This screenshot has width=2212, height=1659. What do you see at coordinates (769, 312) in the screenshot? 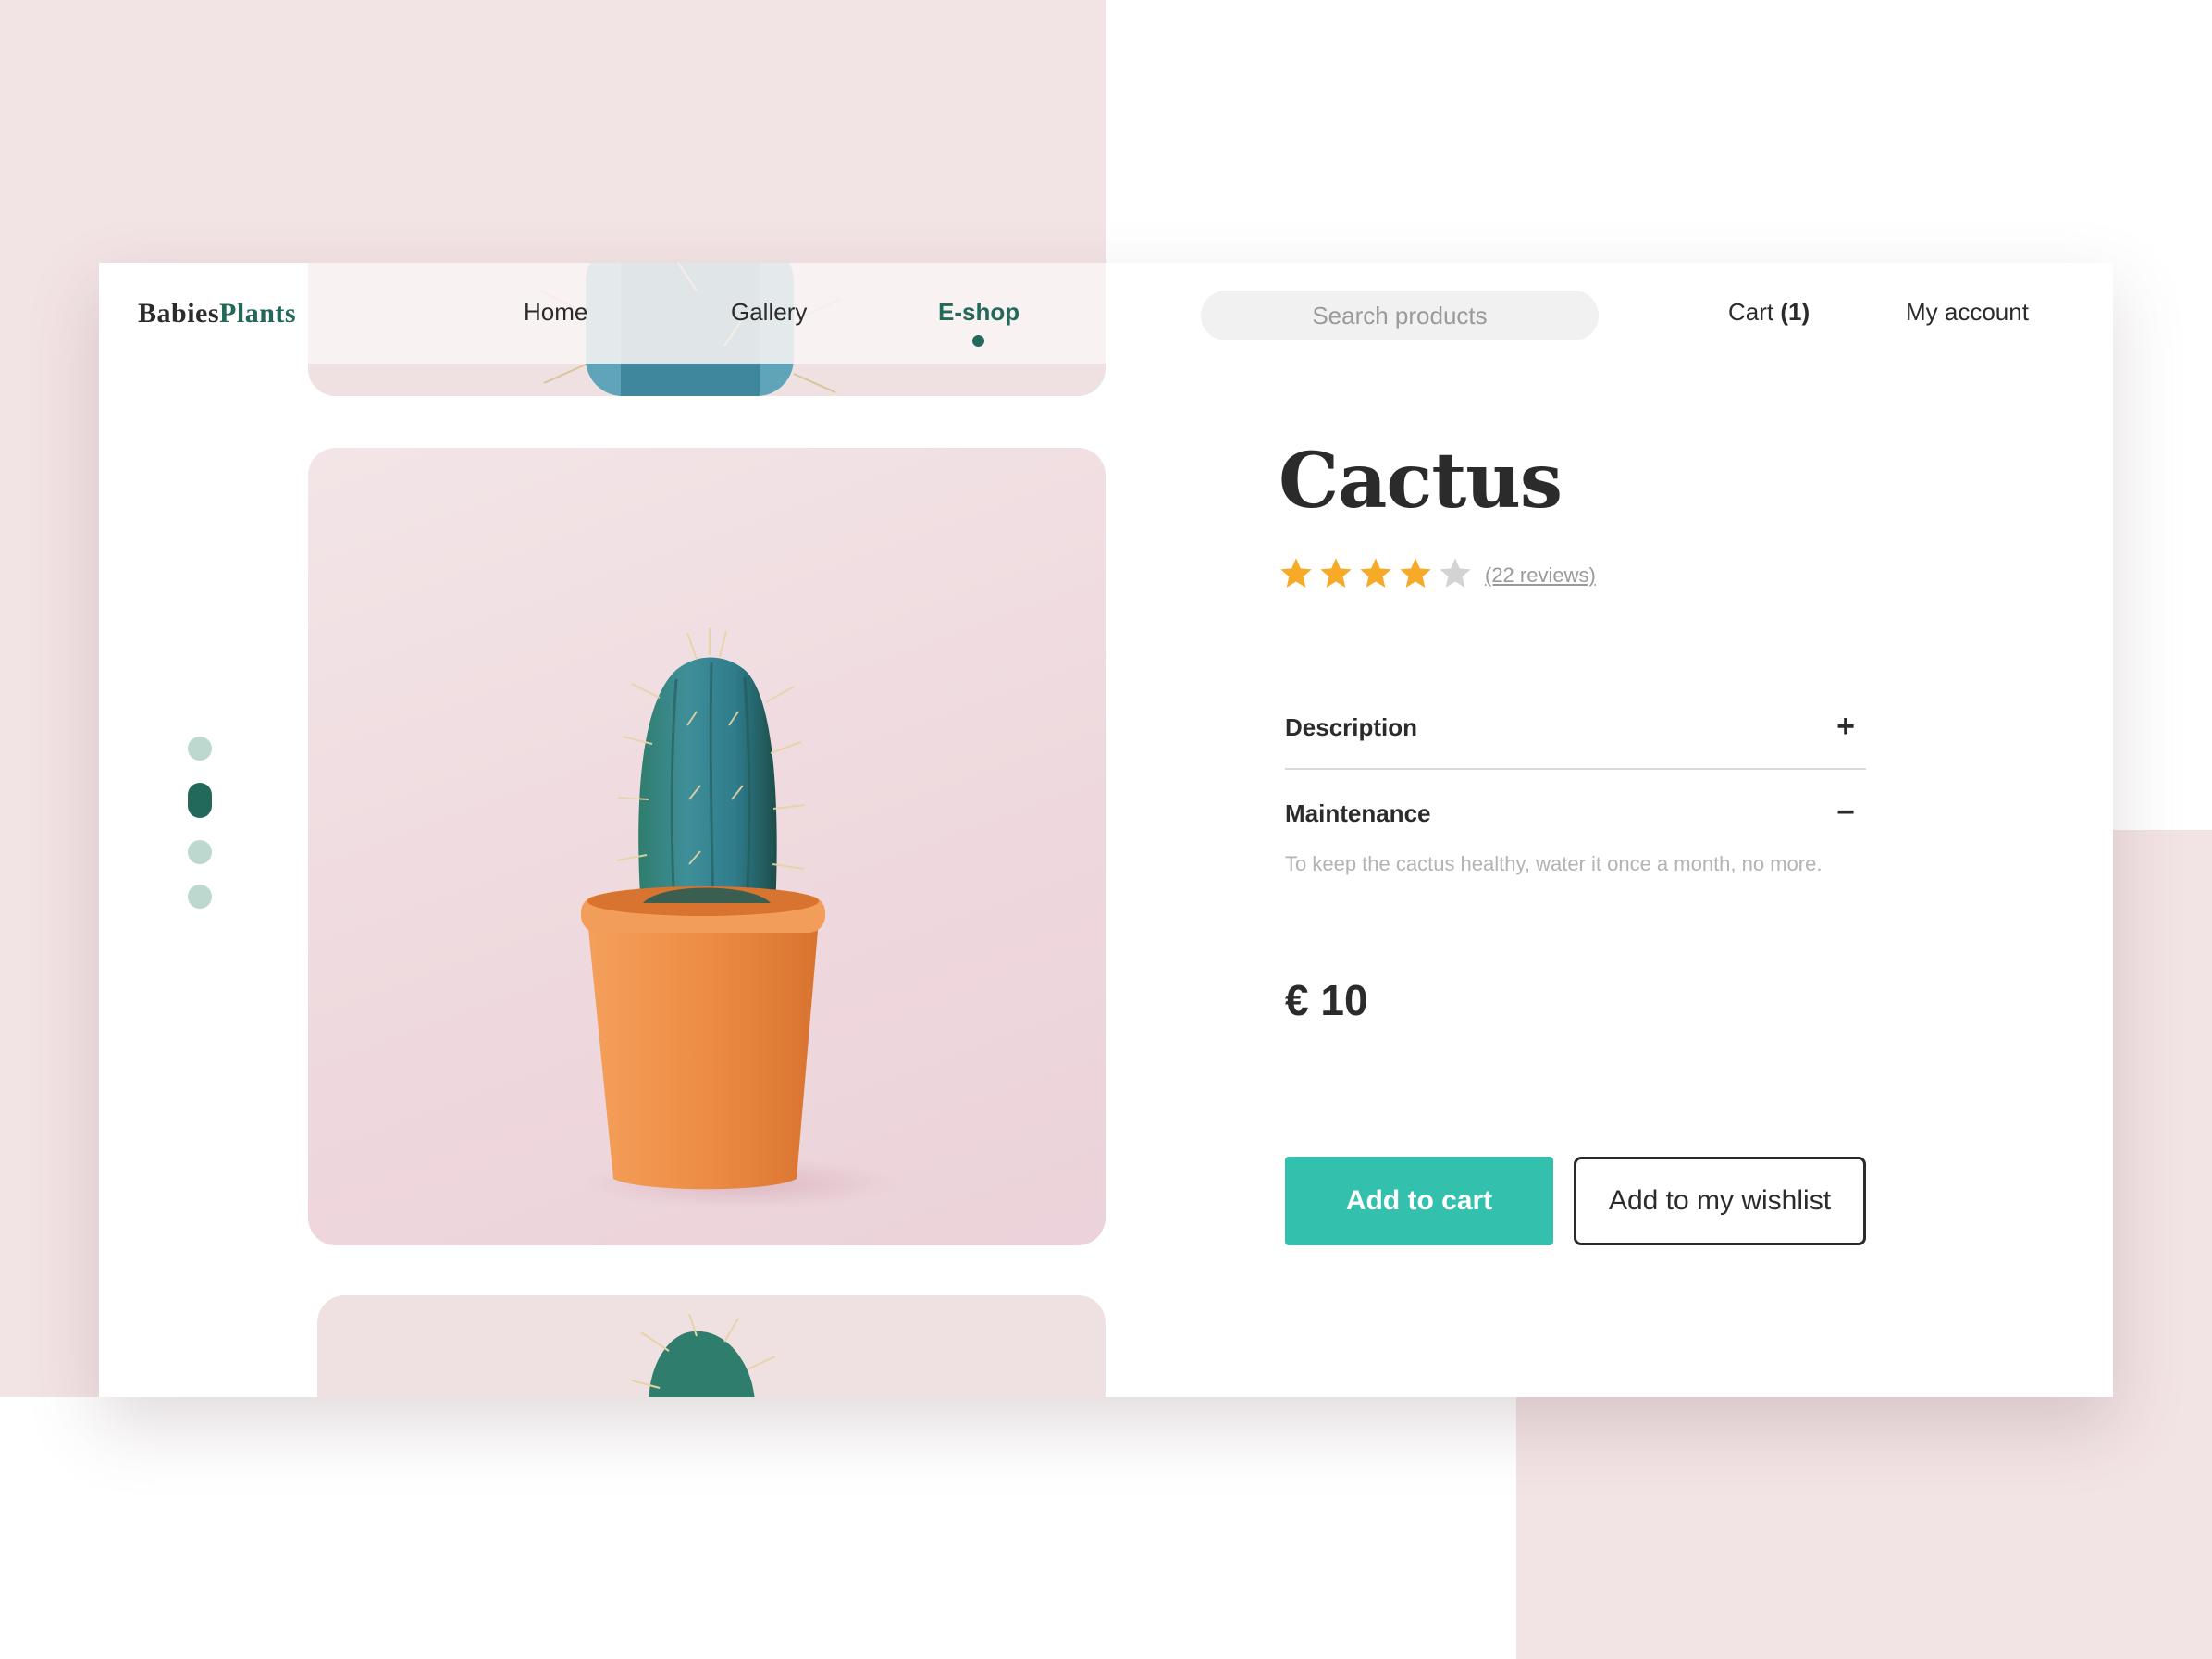
I see `nav-item-gallery: Gallery` at bounding box center [769, 312].